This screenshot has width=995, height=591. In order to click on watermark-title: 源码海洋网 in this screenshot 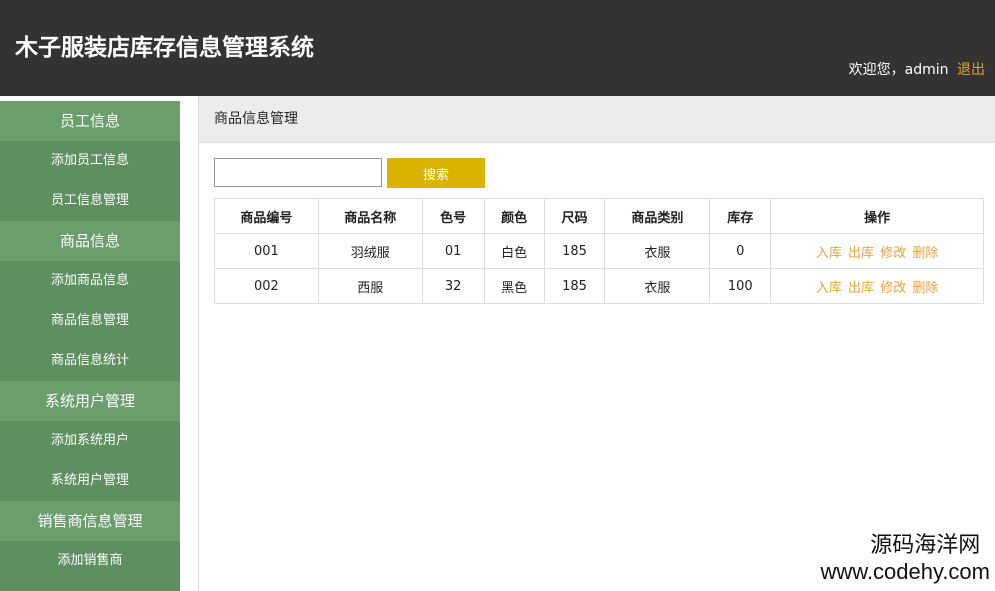, I will do `click(925, 545)`.